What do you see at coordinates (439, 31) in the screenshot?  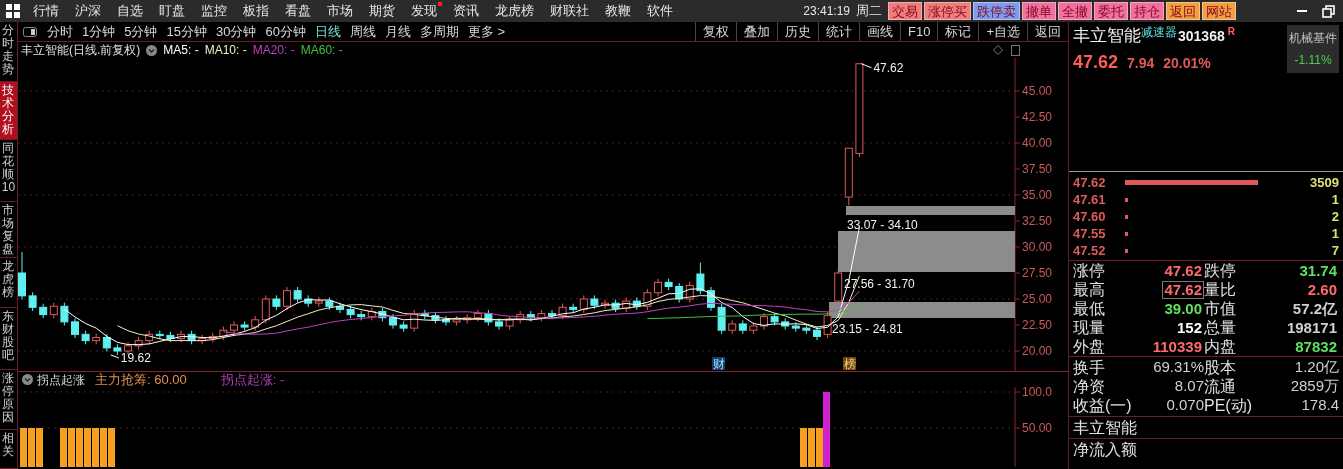 I see `period-tab: 多周期` at bounding box center [439, 31].